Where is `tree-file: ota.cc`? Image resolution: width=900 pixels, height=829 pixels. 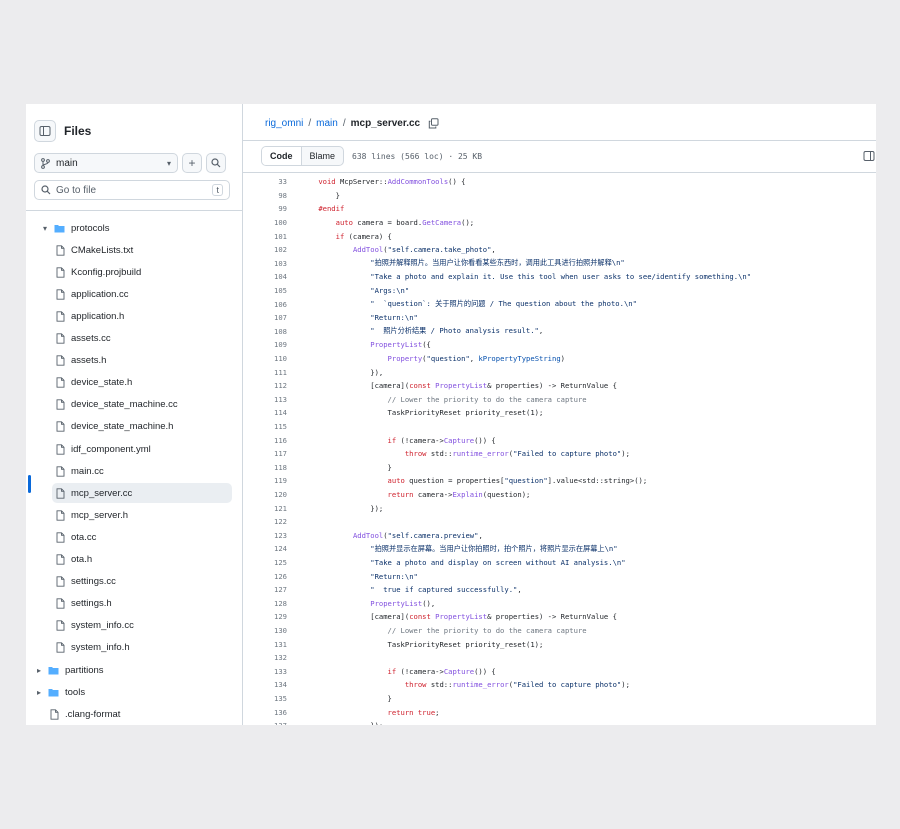 tree-file: ota.cc is located at coordinates (142, 537).